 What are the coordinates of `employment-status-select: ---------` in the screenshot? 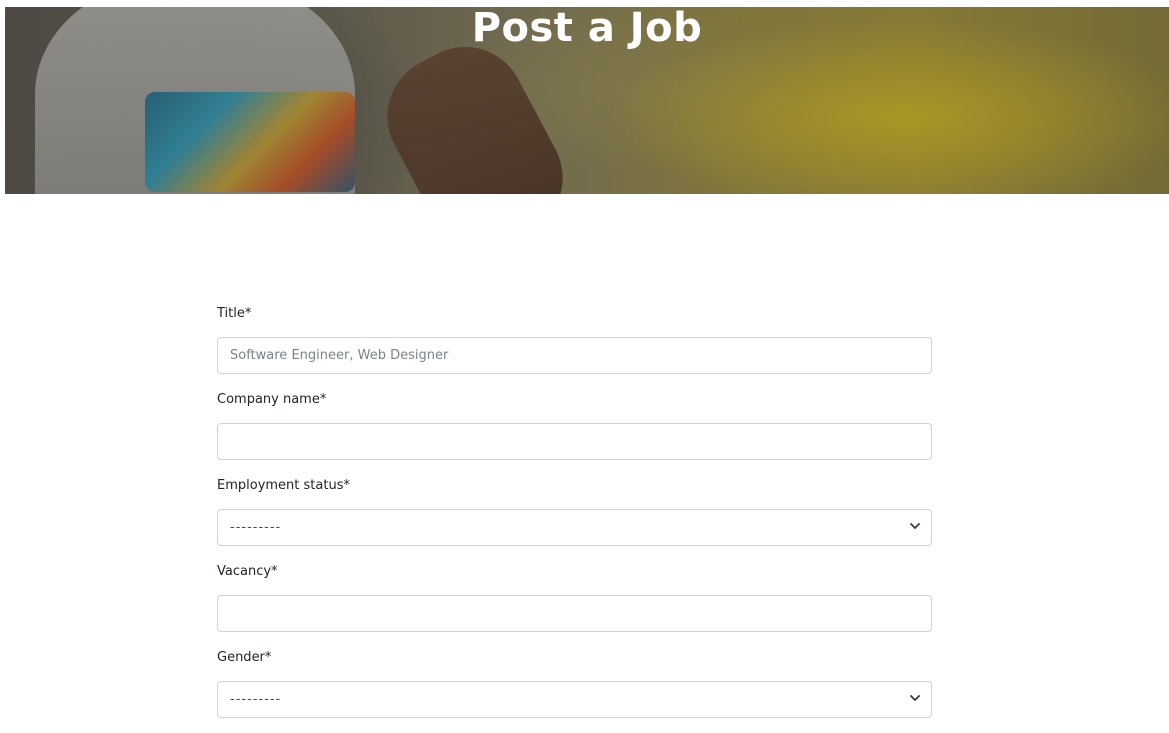 It's located at (574, 527).